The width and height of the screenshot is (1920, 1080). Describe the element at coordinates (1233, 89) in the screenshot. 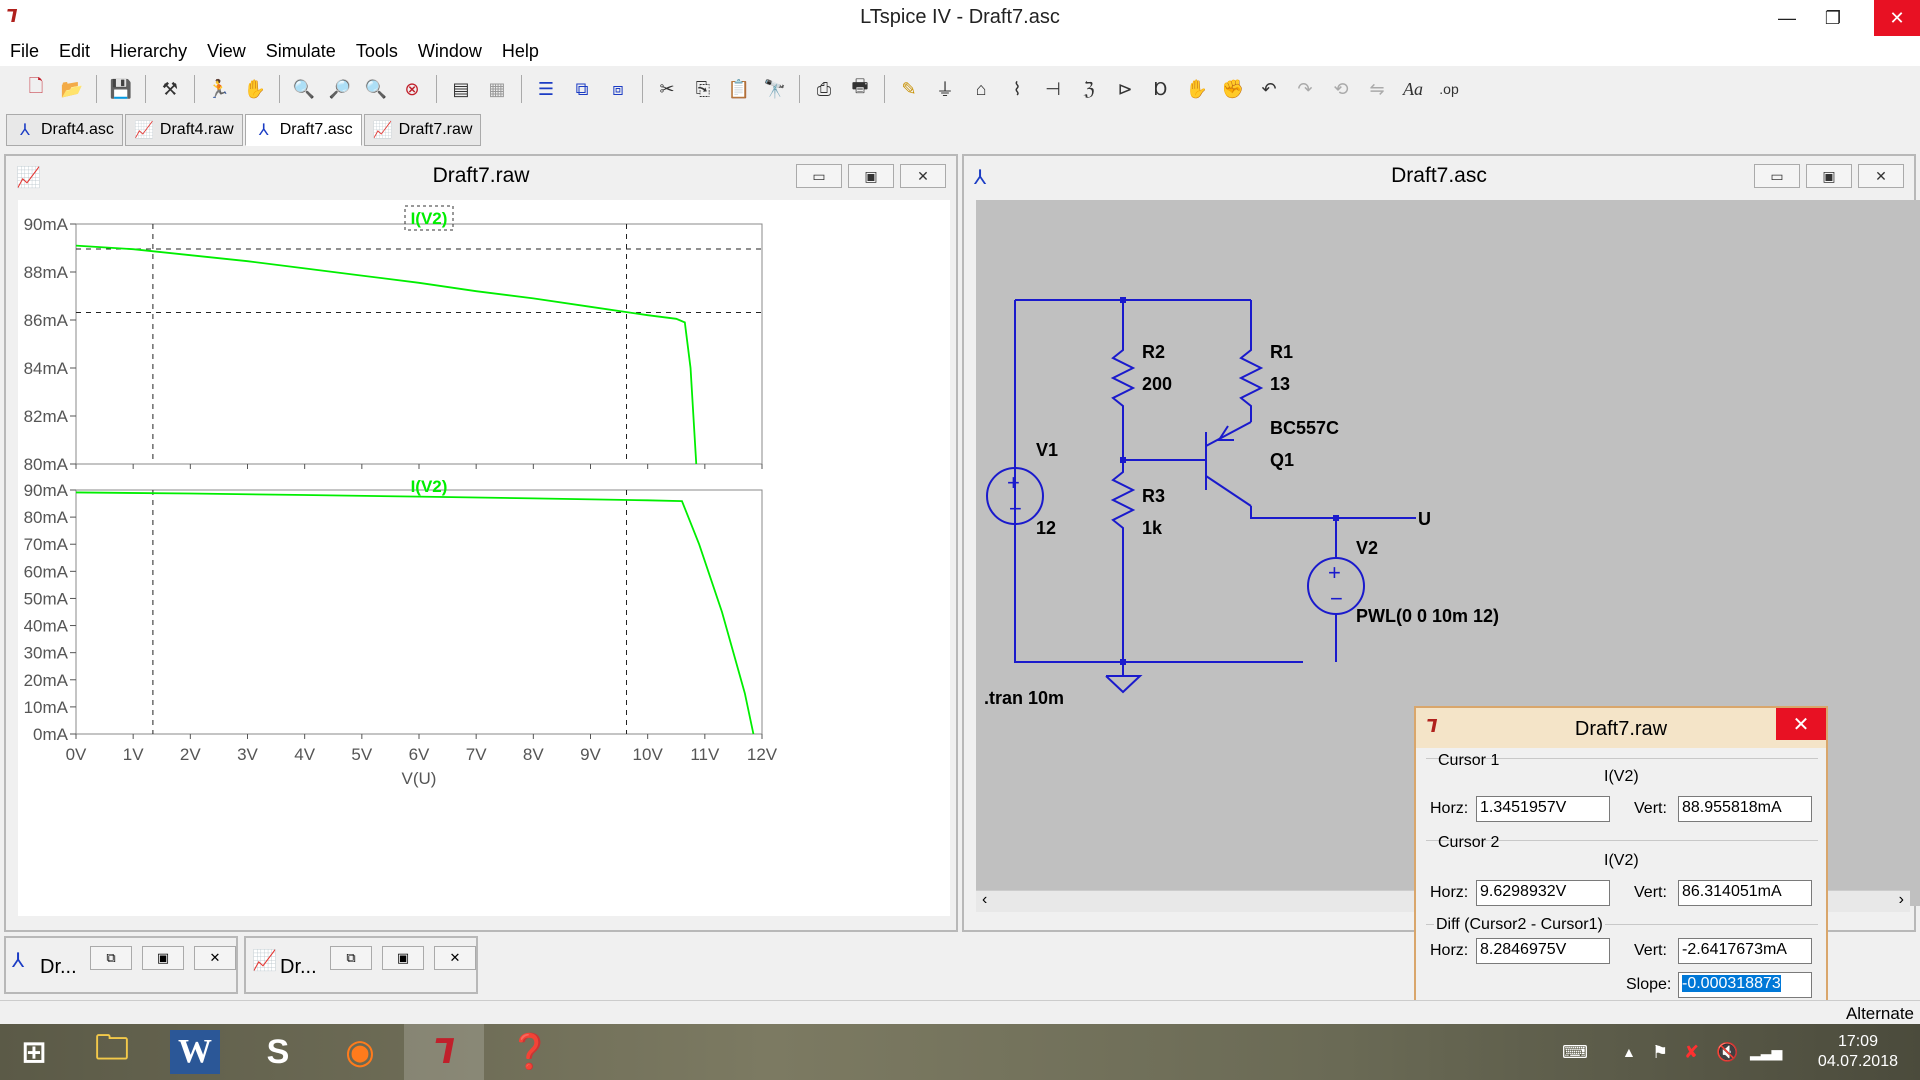

I see `drag-icon: ✊` at that location.